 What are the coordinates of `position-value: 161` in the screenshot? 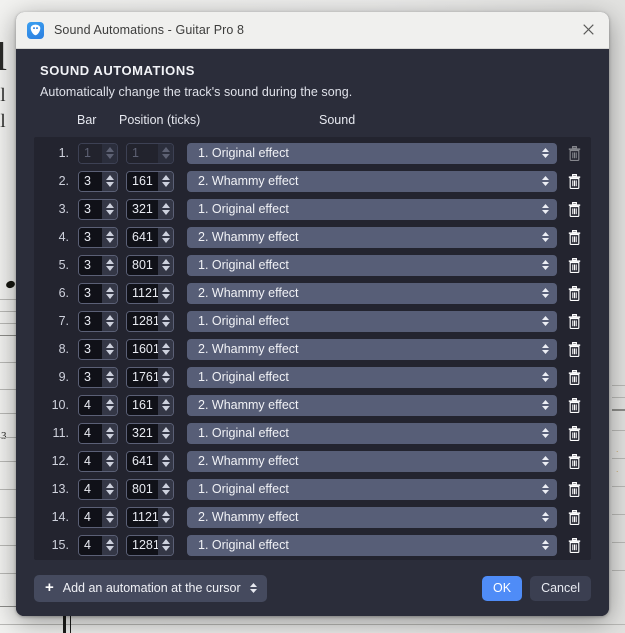 It's located at (142, 405).